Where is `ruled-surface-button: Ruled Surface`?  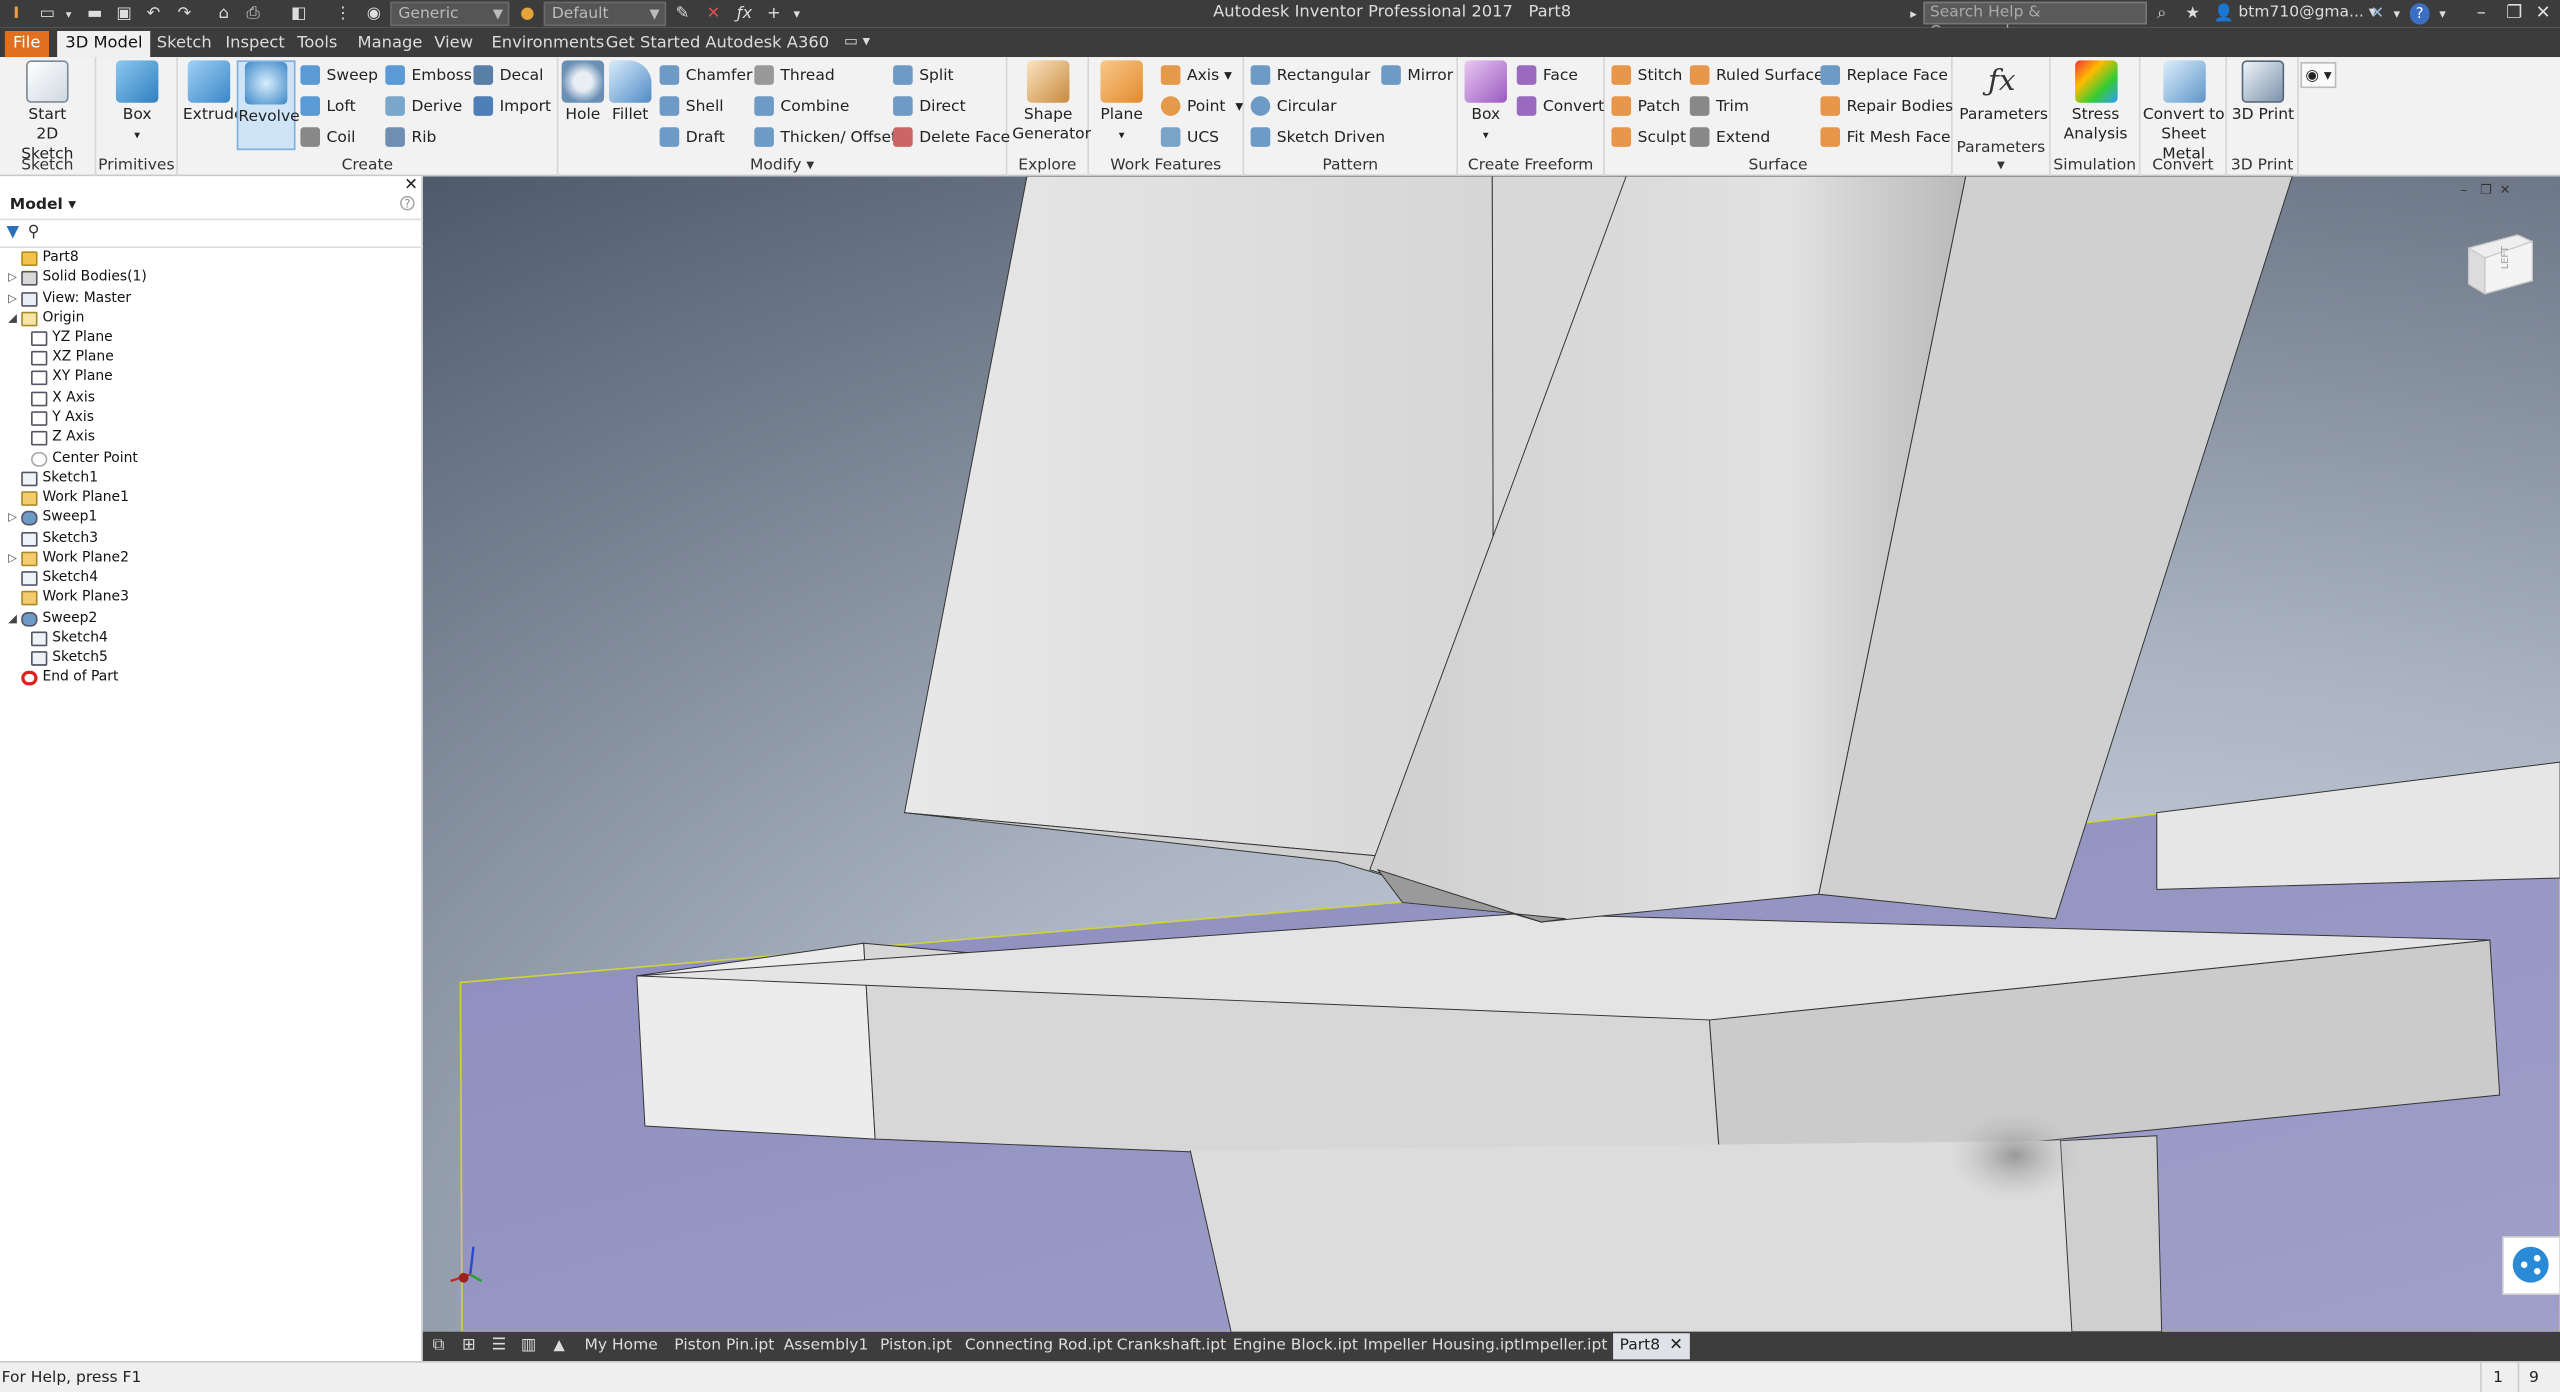
ruled-surface-button: Ruled Surface is located at coordinates (1756, 75).